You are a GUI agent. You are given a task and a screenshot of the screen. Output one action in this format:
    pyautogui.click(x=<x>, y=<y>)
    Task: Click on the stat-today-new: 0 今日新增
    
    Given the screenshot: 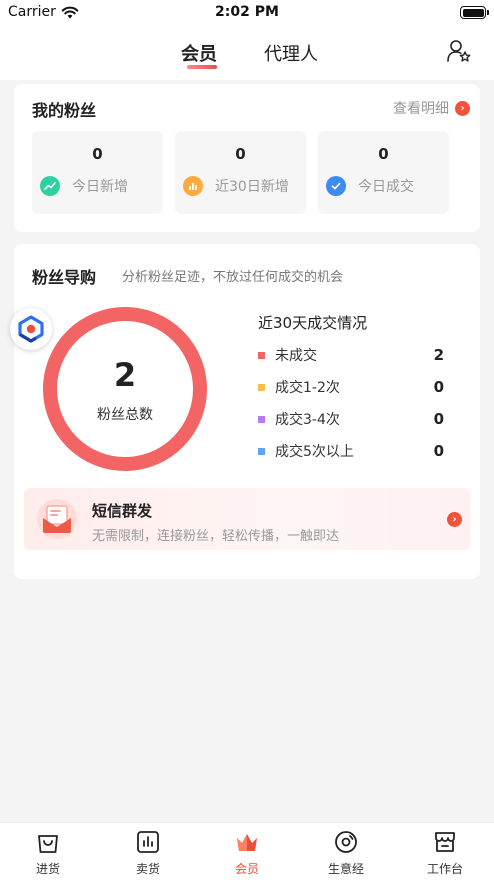 What is the action you would take?
    pyautogui.click(x=97, y=172)
    